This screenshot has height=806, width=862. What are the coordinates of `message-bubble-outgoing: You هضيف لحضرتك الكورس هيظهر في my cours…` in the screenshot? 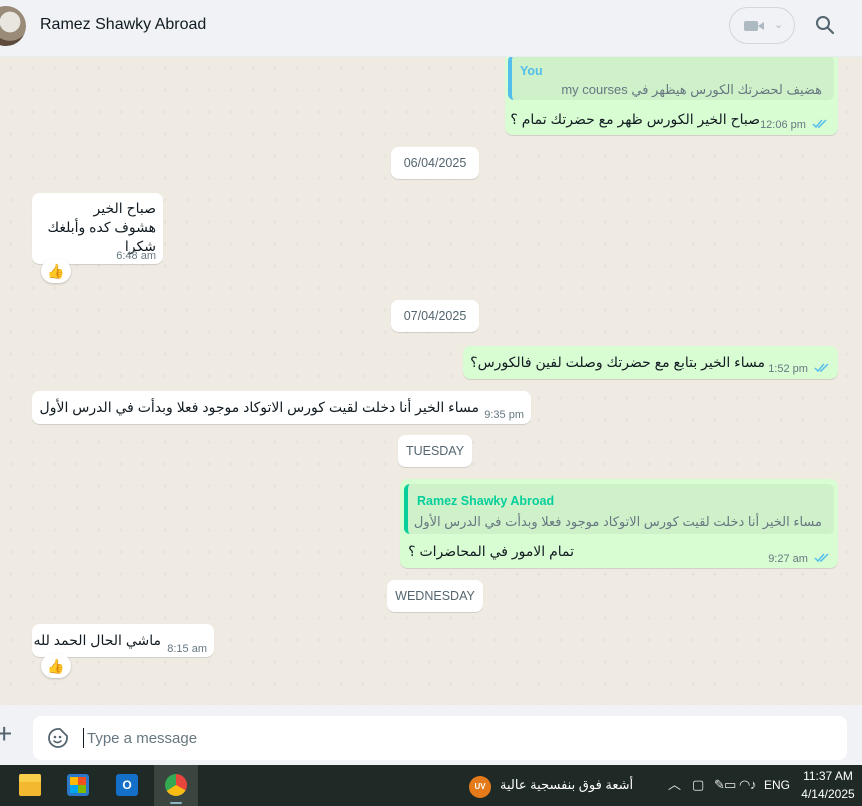 It's located at (671, 96).